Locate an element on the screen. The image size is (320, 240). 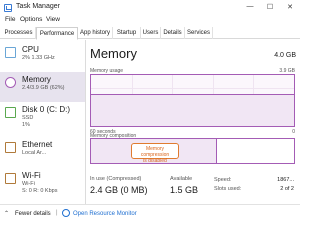
sidebar-item-title: Wi-Fi is located at coordinates (31, 175).